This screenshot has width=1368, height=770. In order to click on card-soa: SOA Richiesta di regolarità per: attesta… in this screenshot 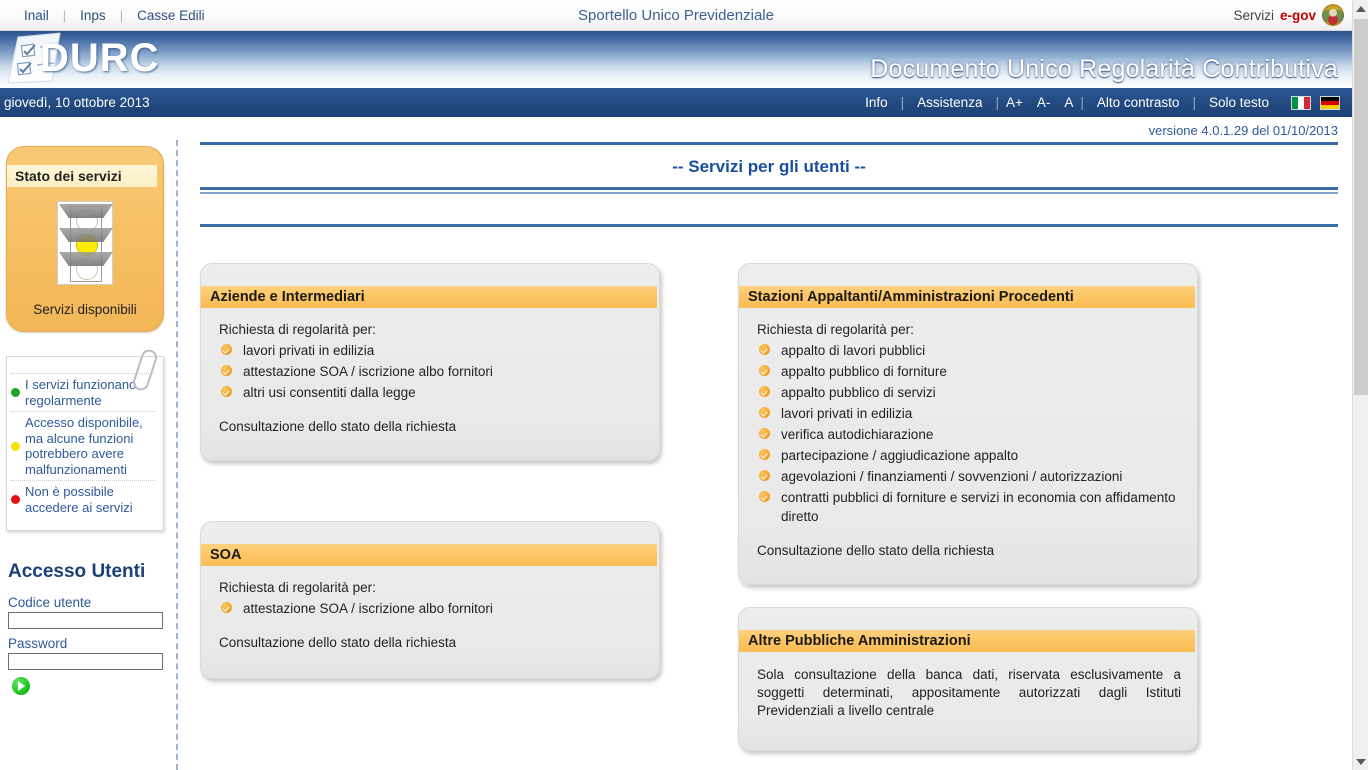, I will do `click(430, 600)`.